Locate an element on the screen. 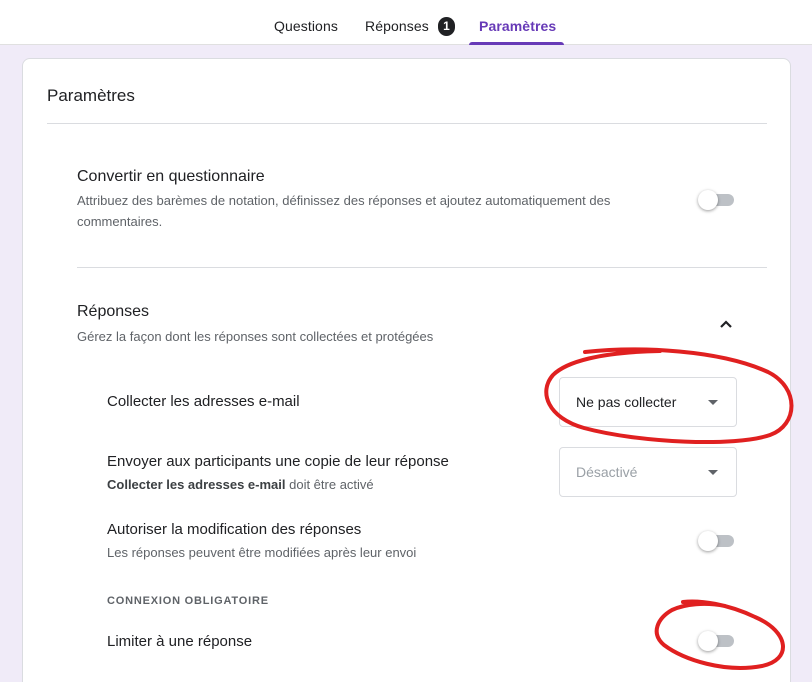 This screenshot has width=812, height=682. limit-one-toggle is located at coordinates (717, 640).